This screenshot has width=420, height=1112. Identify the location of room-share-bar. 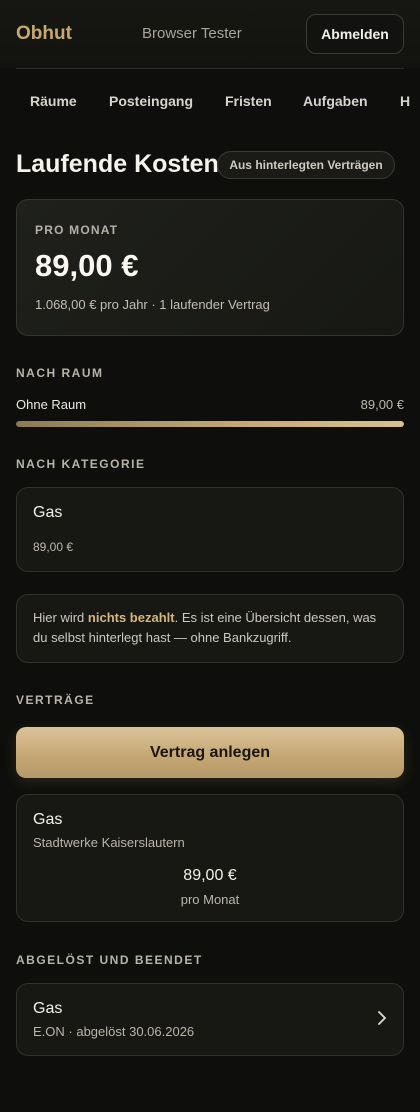
(210, 424).